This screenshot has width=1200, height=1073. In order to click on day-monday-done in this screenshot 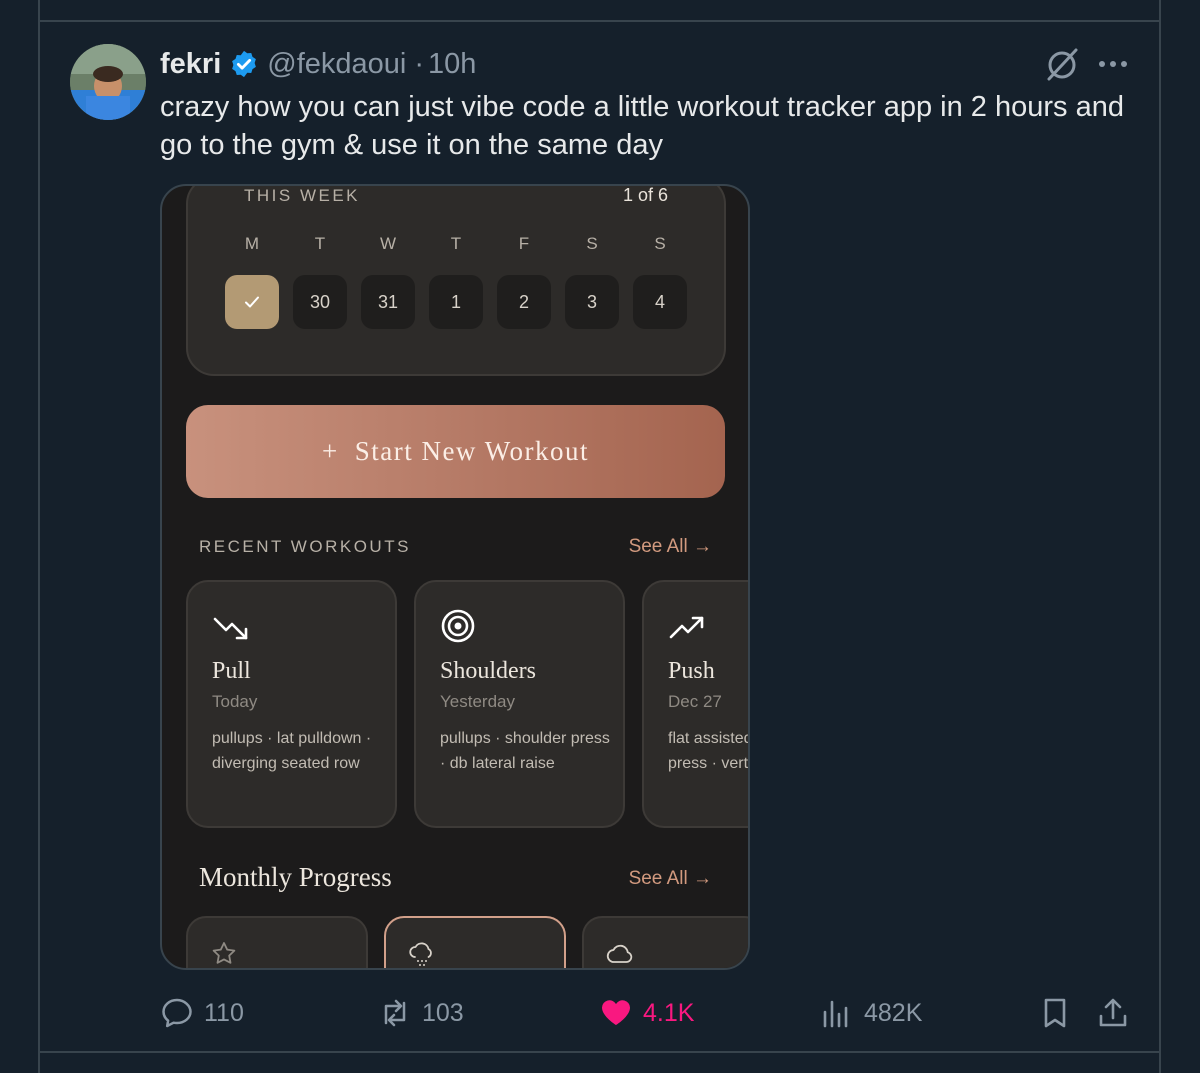, I will do `click(252, 302)`.